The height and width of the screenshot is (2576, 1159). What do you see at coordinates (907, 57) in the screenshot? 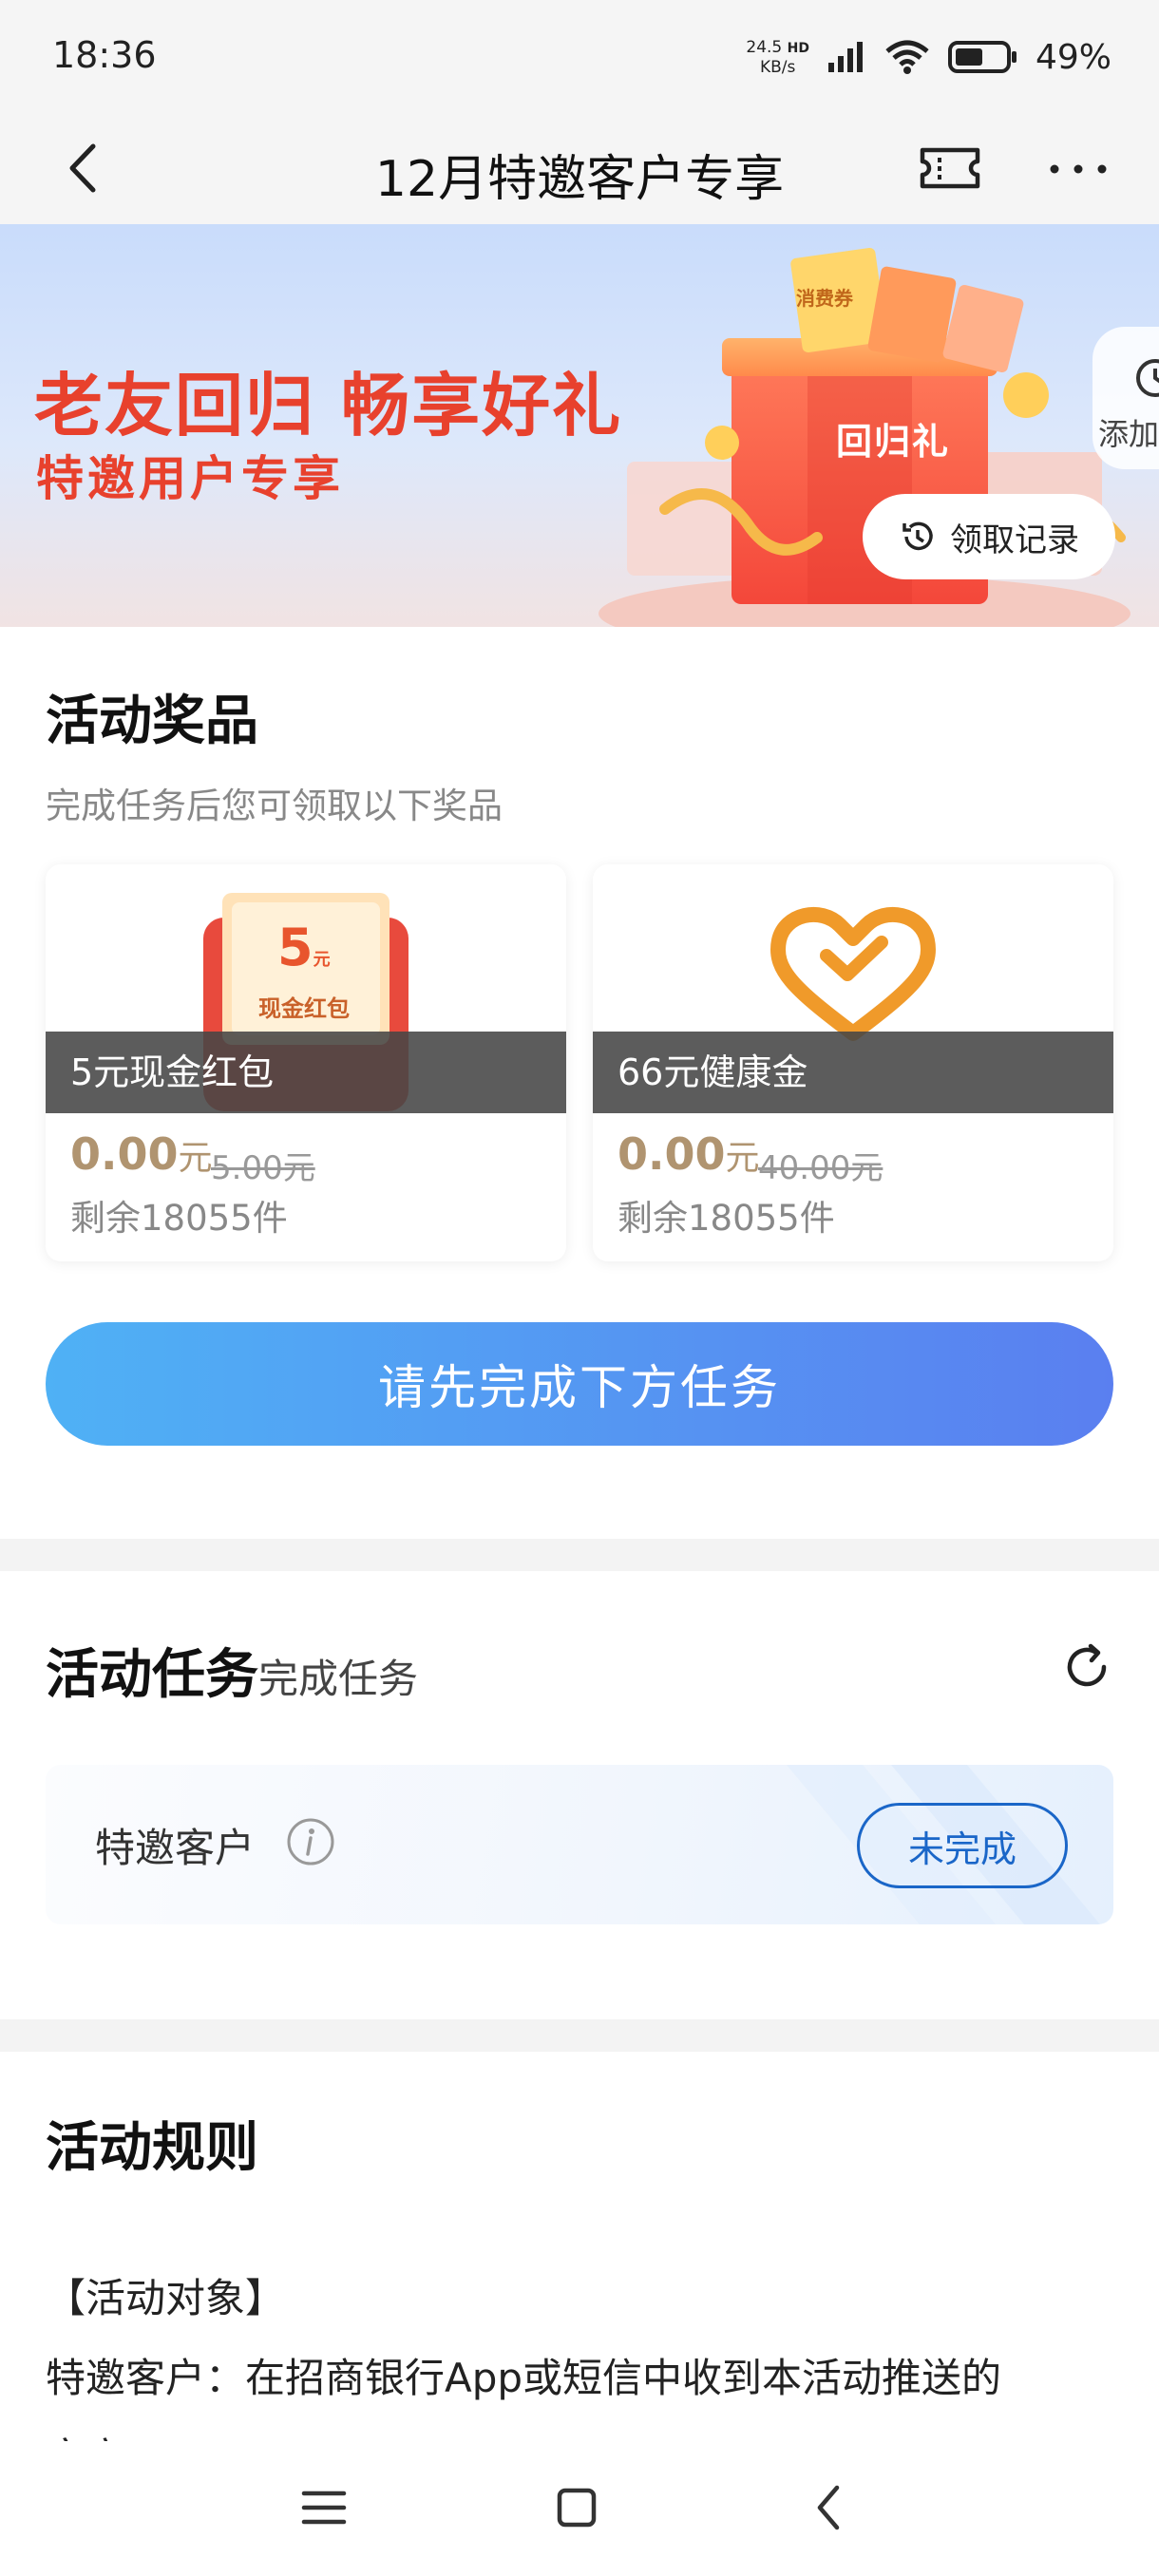
I see `wifi-icon` at bounding box center [907, 57].